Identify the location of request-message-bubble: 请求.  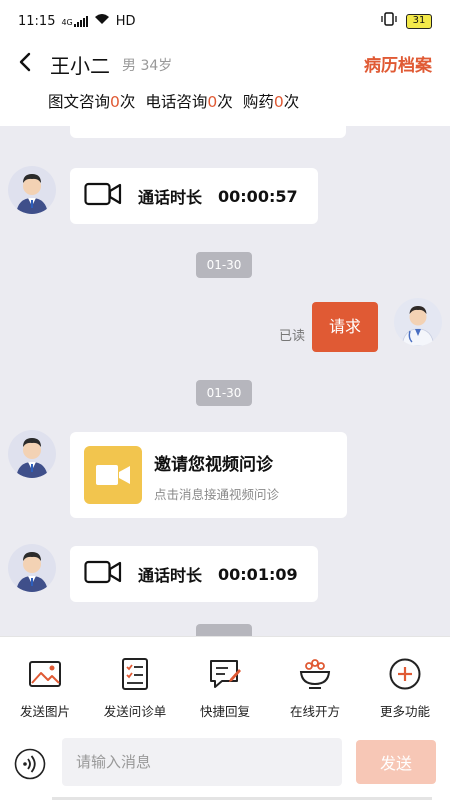
(345, 327).